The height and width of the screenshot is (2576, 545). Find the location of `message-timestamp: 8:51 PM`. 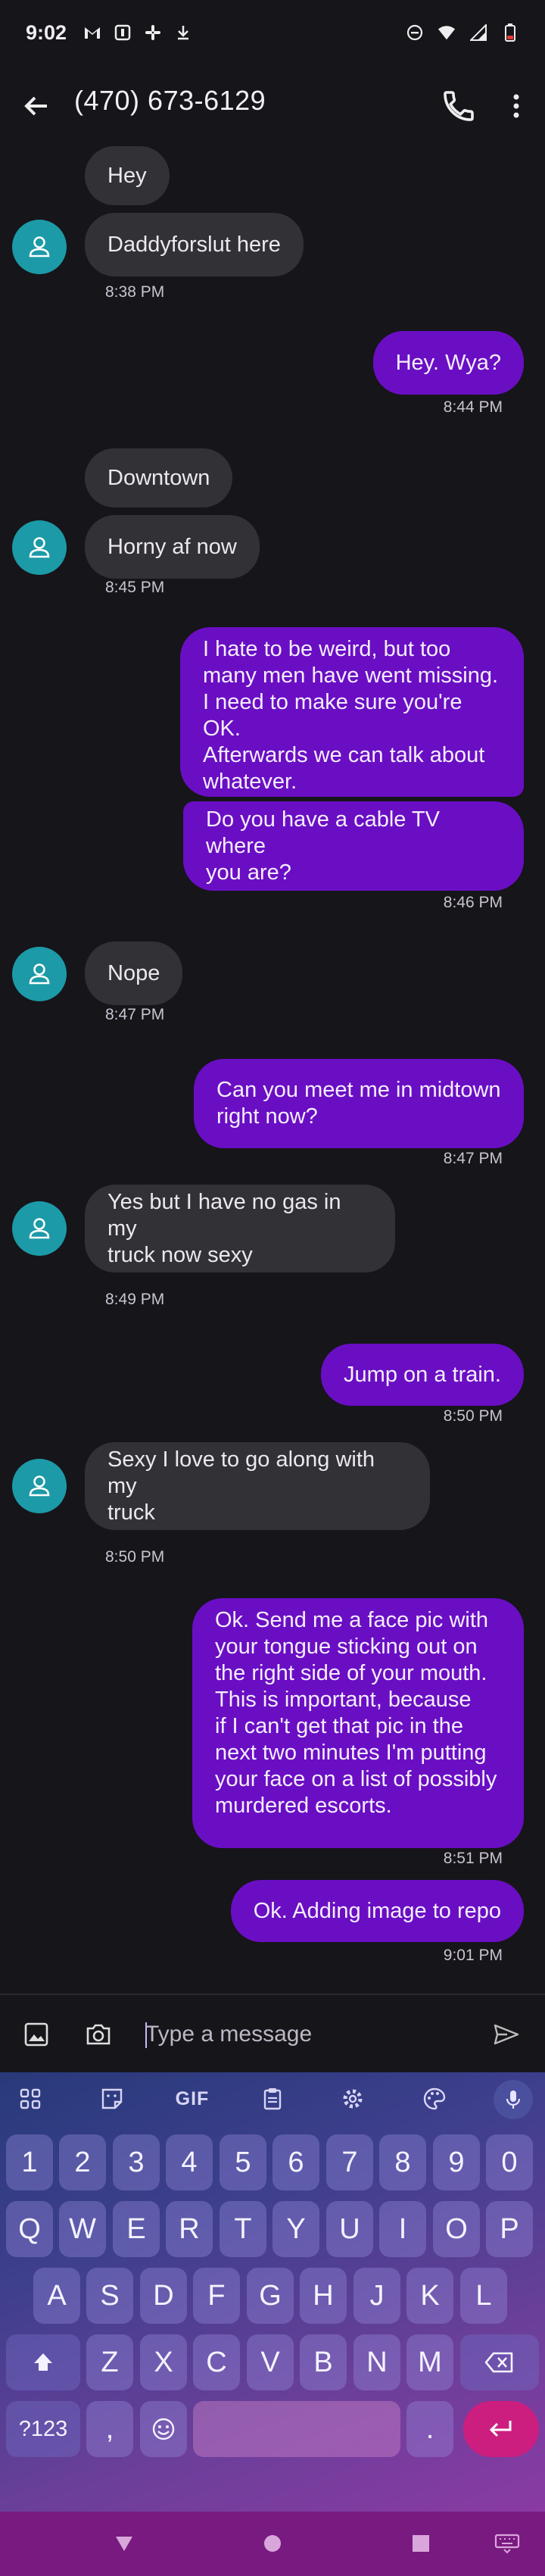

message-timestamp: 8:51 PM is located at coordinates (473, 1859).